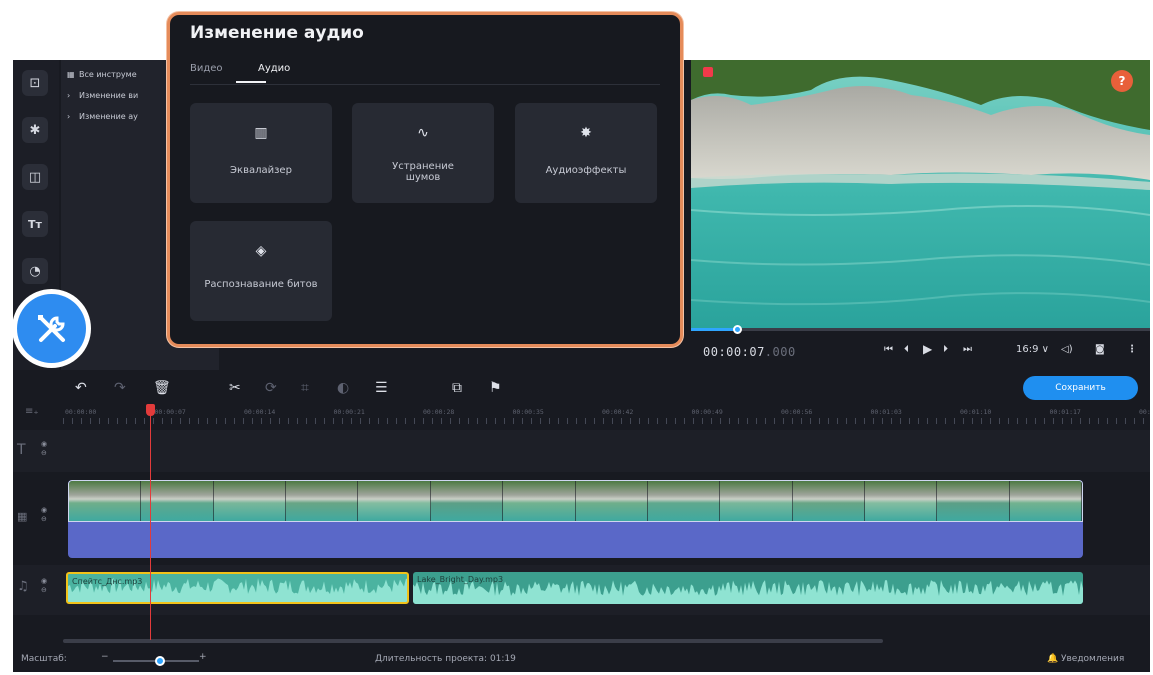 The image size is (1153, 675). Describe the element at coordinates (460, 579) in the screenshot. I see `audio-clip-name: Lake_Bright_Day.mp3` at that location.